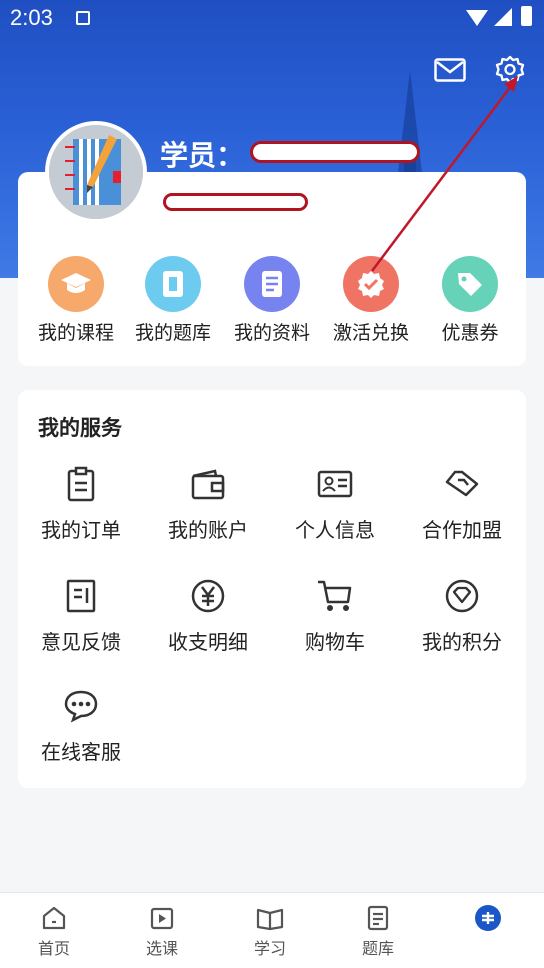 This screenshot has width=544, height=968. I want to click on tab-profile, so click(488, 919).